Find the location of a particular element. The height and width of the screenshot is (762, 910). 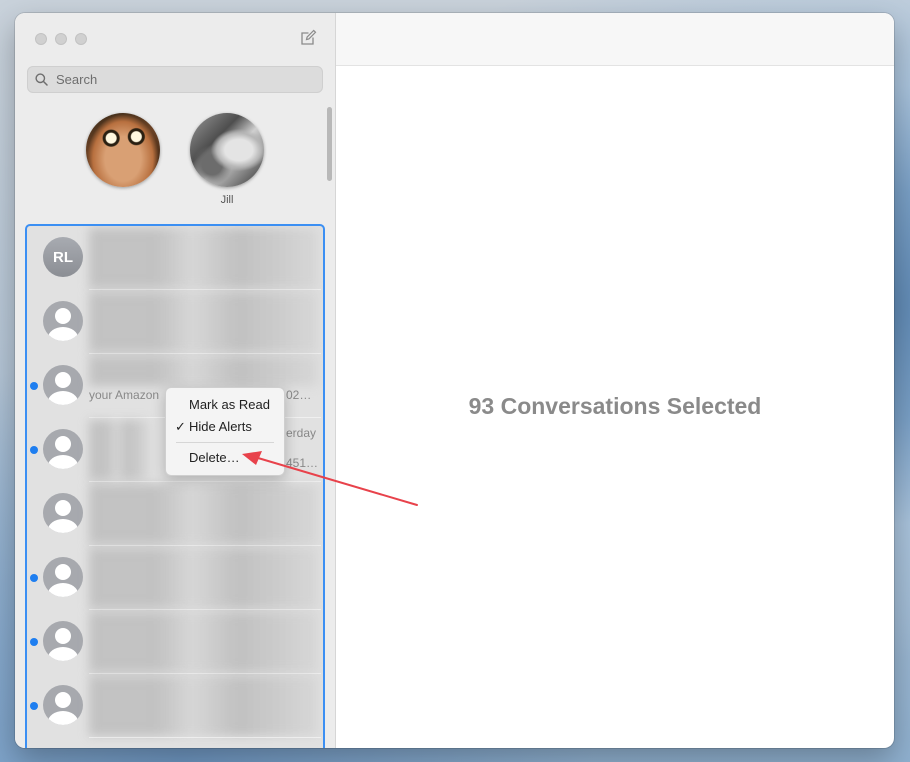

menu-item-label: Hide Alerts is located at coordinates (220, 426).